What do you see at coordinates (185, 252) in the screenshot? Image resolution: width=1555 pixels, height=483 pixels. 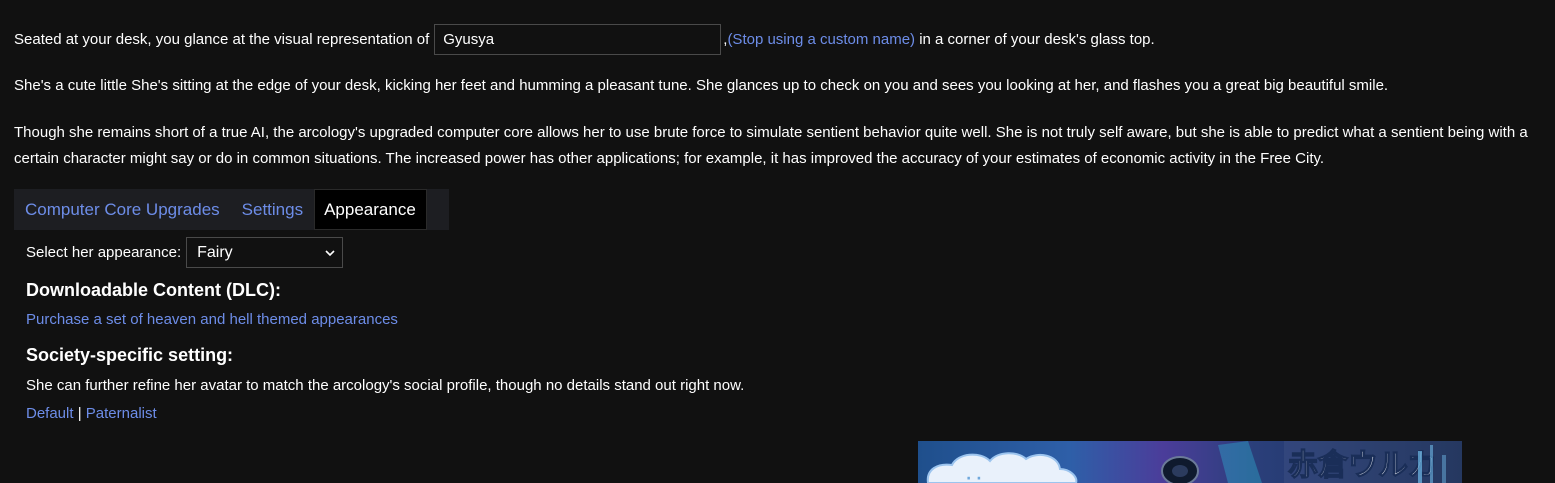 I see `appearance-row: Select her appearance: Fairy` at bounding box center [185, 252].